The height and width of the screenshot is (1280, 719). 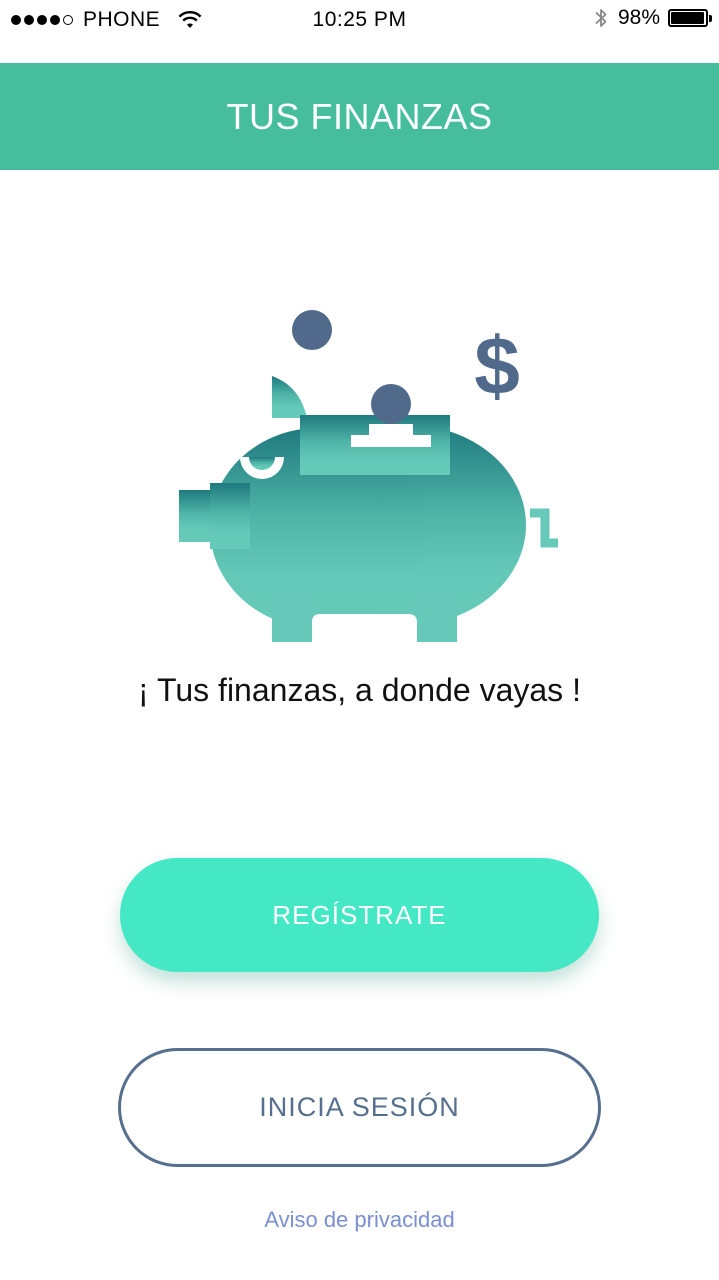 I want to click on coin-in-slot-icon, so click(x=391, y=404).